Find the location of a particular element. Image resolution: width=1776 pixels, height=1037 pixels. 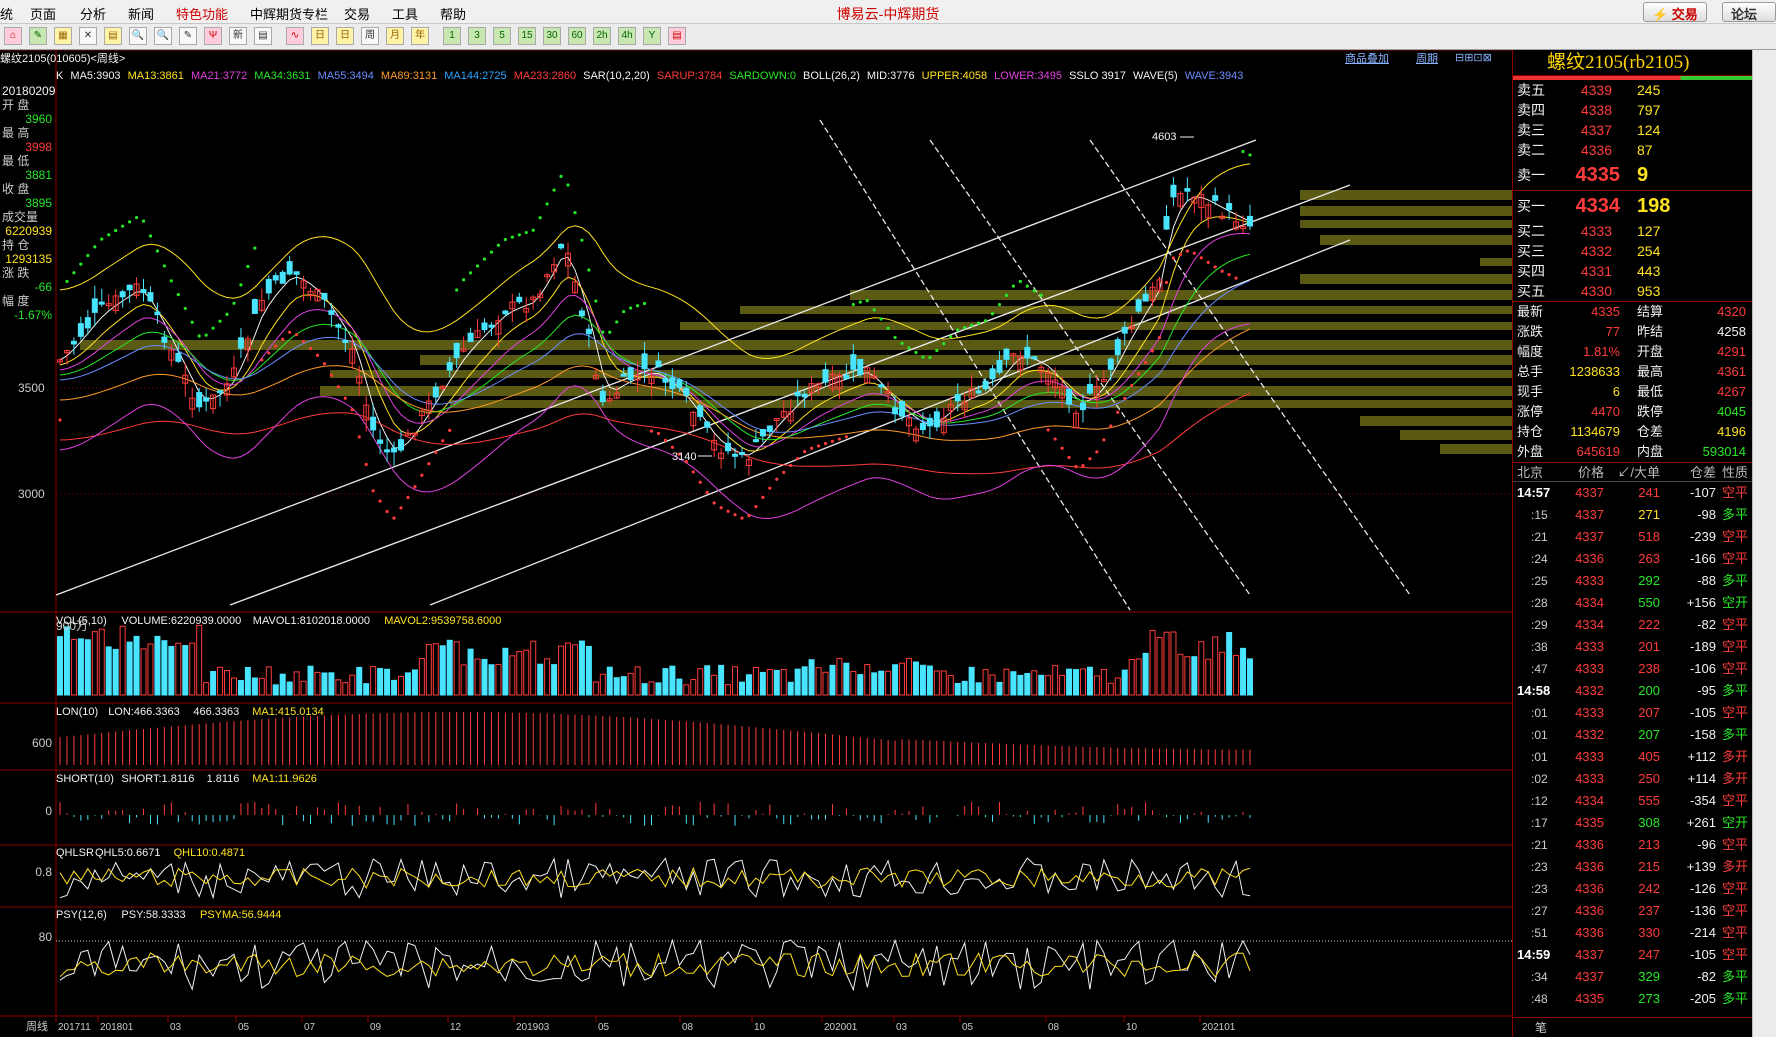

toolbar-button-21: 30 is located at coordinates (552, 36).